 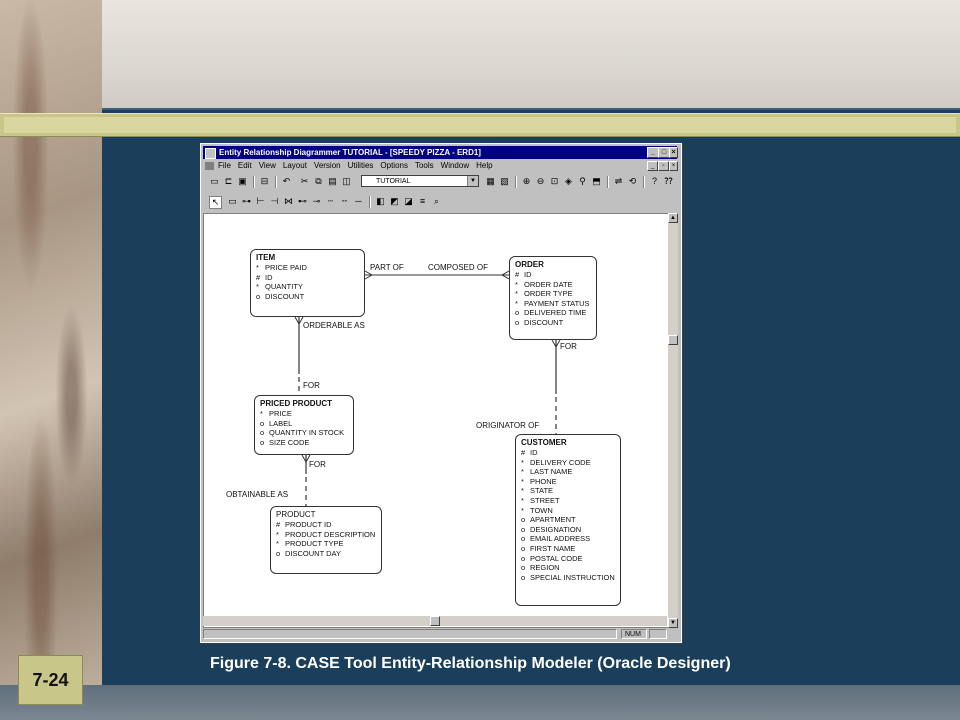 What do you see at coordinates (274, 201) in the screenshot?
I see `rel-optional-icon: ⊣` at bounding box center [274, 201].